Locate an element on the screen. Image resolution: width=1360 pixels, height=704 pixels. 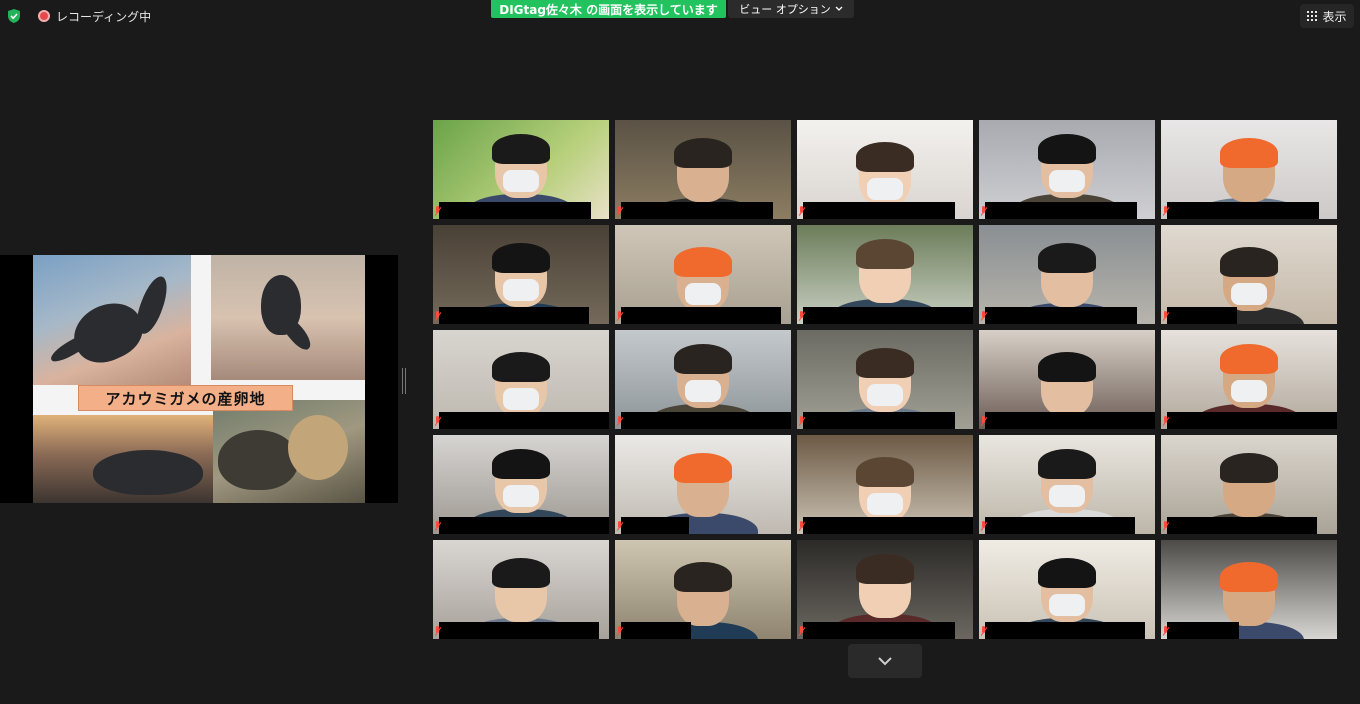
recording-indicator: レコーディング中 is located at coordinates (94, 16).